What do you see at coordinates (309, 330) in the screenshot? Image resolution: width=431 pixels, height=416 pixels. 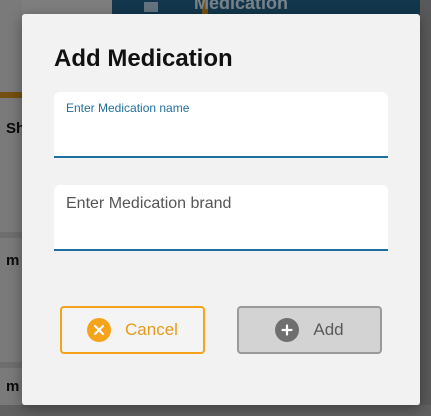 I see `add-button: Add` at bounding box center [309, 330].